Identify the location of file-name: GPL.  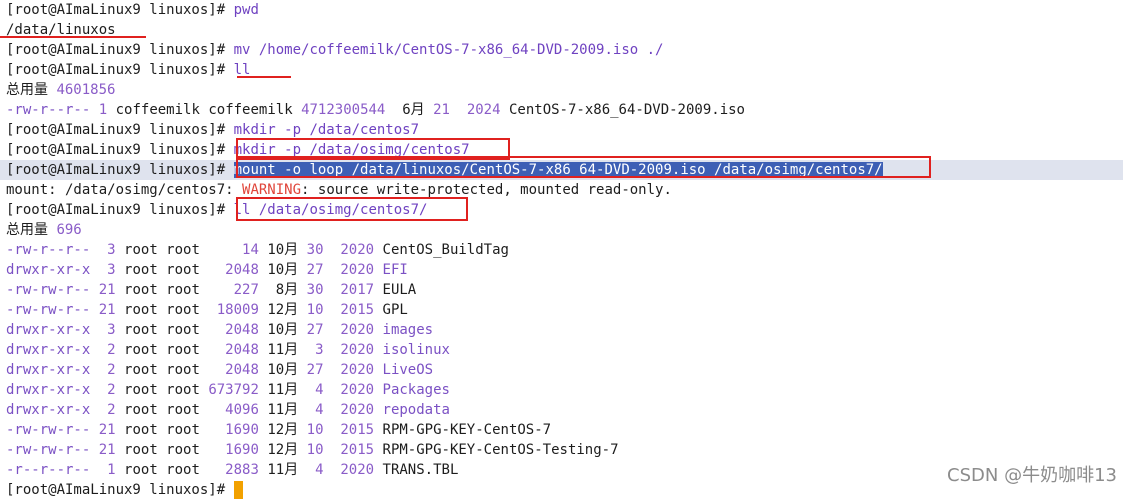
(395, 310).